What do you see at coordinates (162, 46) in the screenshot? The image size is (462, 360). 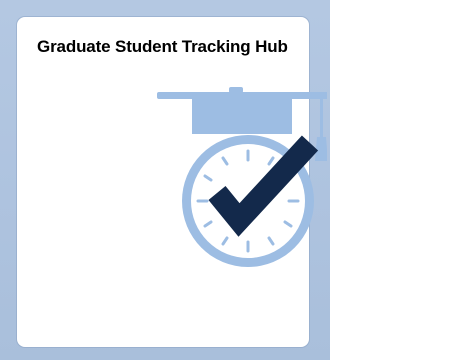 I see `tile-title: Graduate Student Tracking Hub` at bounding box center [162, 46].